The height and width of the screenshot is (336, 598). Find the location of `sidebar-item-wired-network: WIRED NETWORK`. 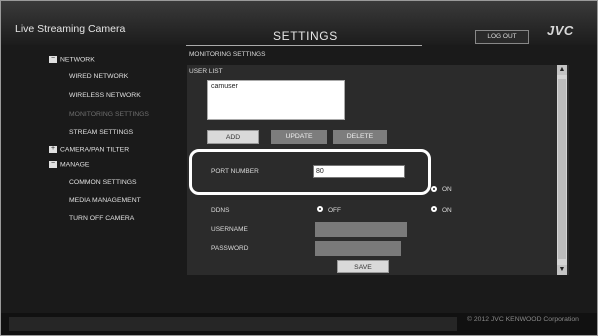

sidebar-item-wired-network: WIRED NETWORK is located at coordinates (98, 76).